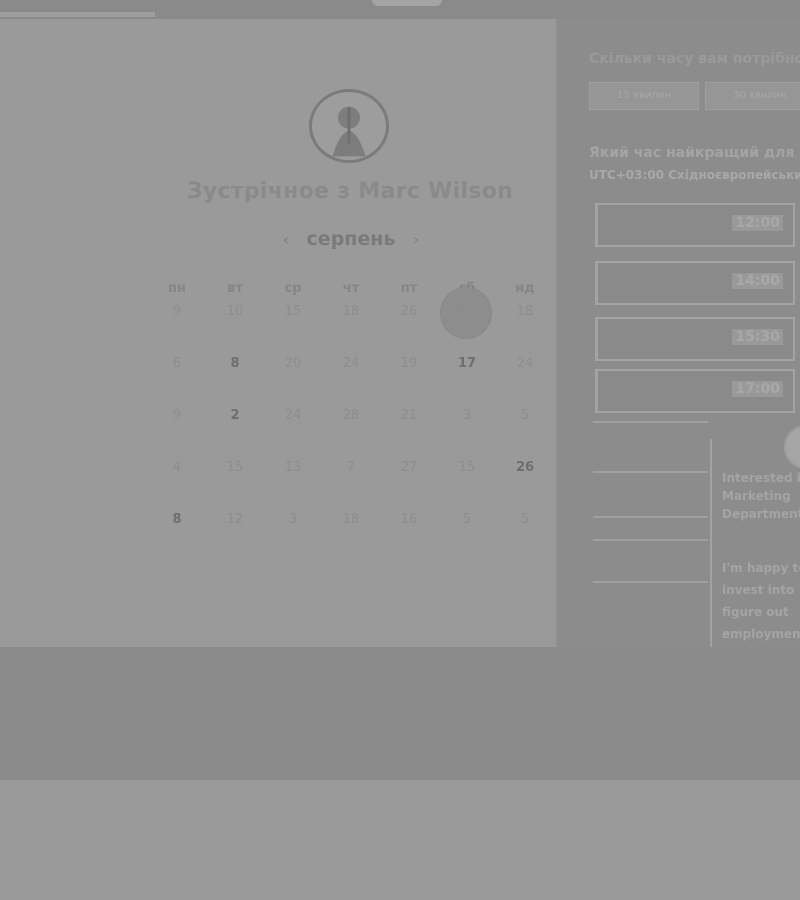 Image resolution: width=800 pixels, height=900 pixels. Describe the element at coordinates (351, 415) in the screenshot. I see `calendar-day-number: 28` at that location.